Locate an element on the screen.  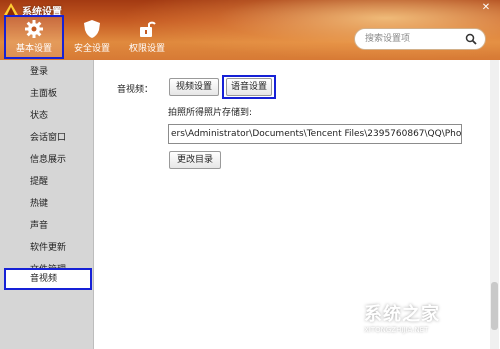
sidebar-item-audio-video: 音视频 is located at coordinates (48, 279).